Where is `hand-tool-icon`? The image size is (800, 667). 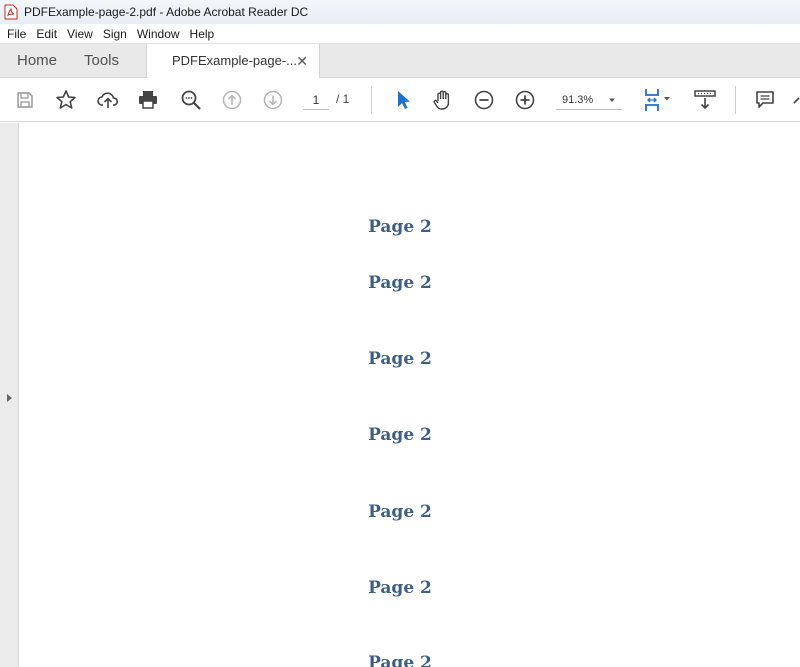 hand-tool-icon is located at coordinates (443, 100).